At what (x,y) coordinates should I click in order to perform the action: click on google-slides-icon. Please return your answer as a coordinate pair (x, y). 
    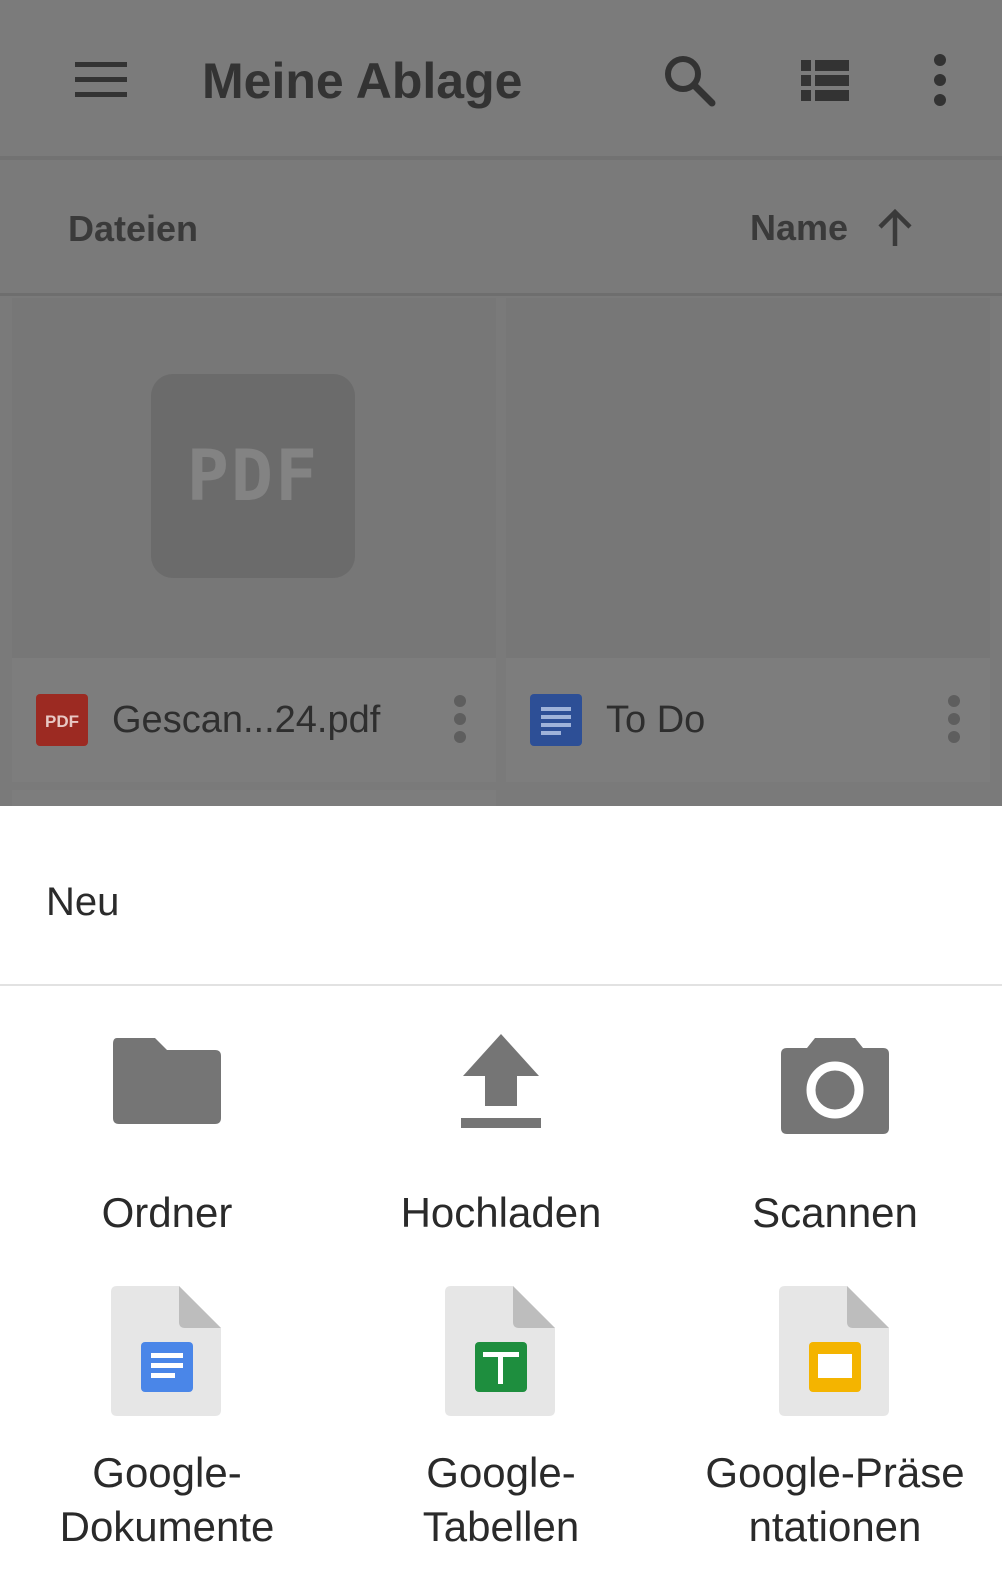
    Looking at the image, I should click on (834, 1351).